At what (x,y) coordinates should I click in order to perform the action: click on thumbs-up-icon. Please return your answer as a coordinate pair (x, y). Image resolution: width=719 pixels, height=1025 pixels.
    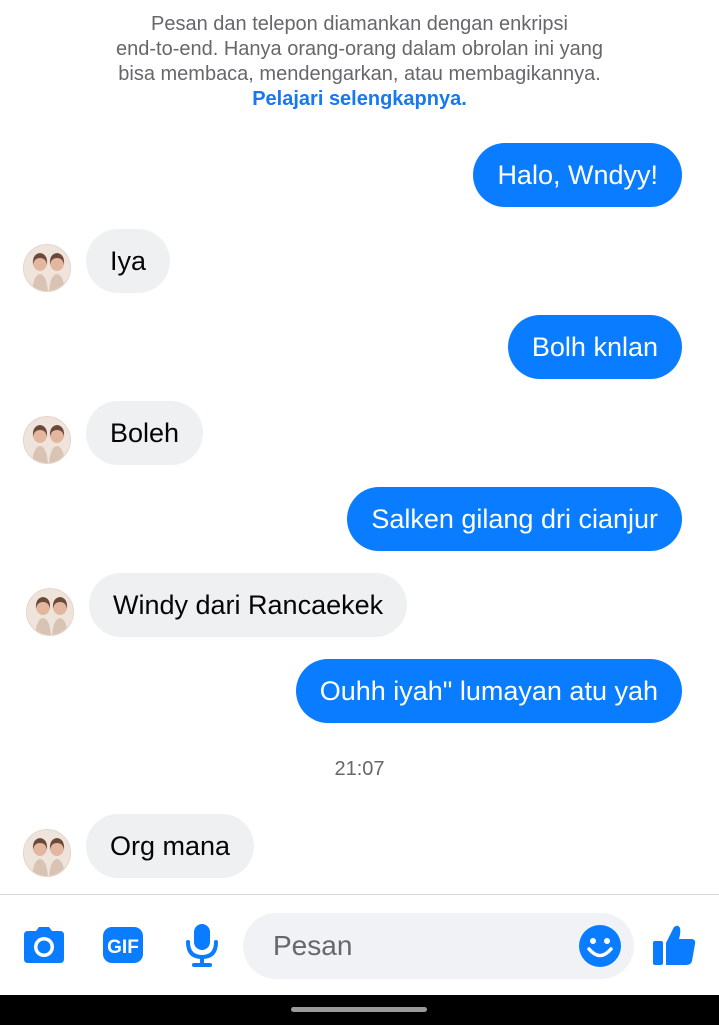
    Looking at the image, I should click on (674, 945).